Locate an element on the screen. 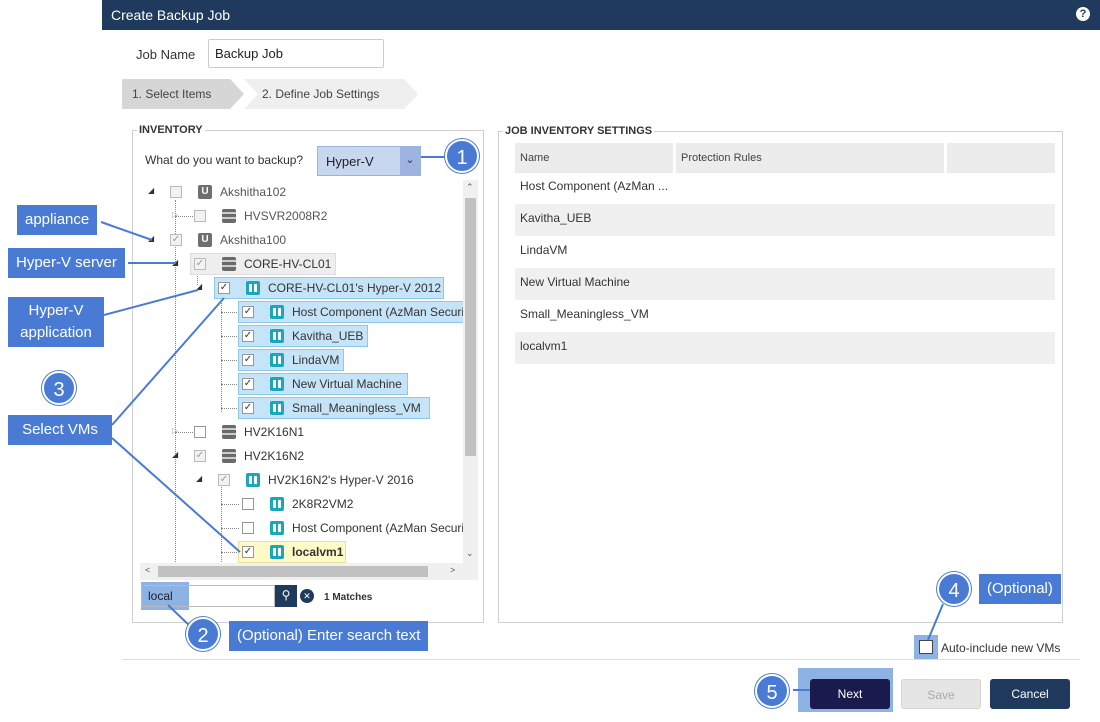  callout-optional: (Optional) is located at coordinates (1020, 589).